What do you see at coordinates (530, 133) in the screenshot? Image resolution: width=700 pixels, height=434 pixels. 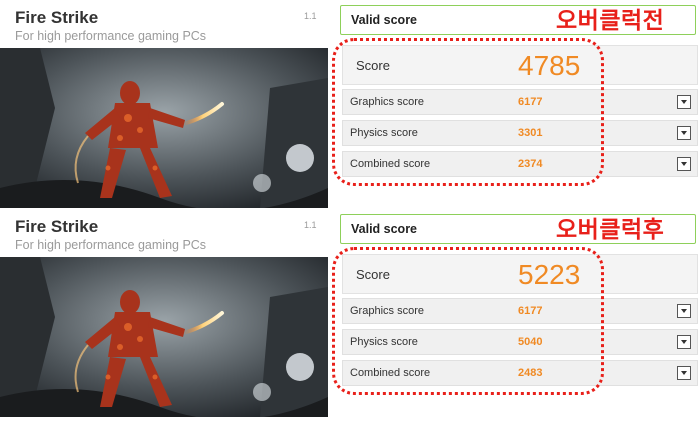 I see `physics-score-value: 3301` at bounding box center [530, 133].